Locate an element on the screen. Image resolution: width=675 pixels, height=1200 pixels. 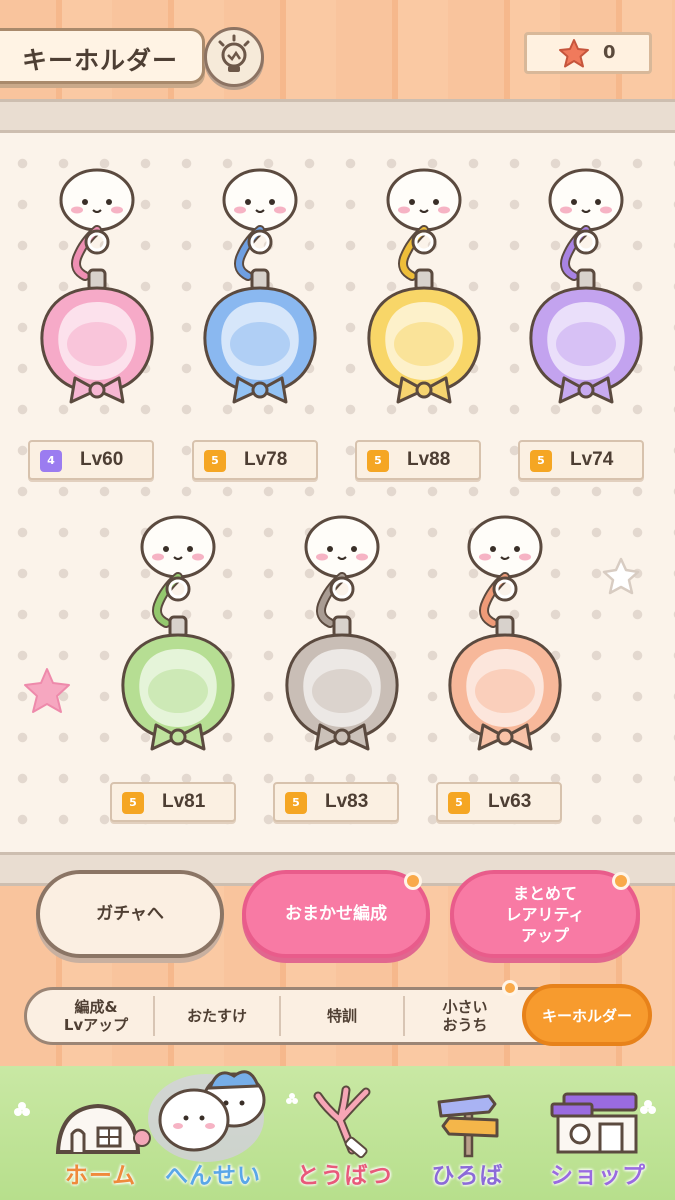
tab-formation-lvup: 編成& Lvアップ is located at coordinates (96, 1016).